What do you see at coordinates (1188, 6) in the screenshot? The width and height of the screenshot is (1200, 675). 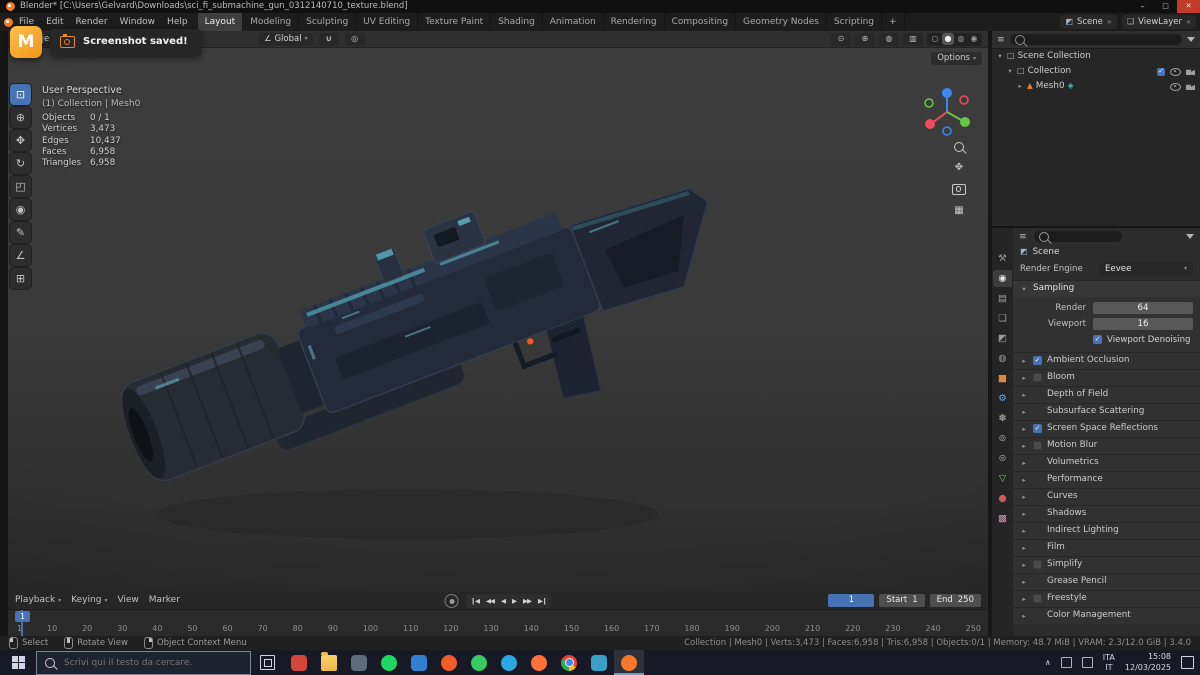 I see `close-button` at bounding box center [1188, 6].